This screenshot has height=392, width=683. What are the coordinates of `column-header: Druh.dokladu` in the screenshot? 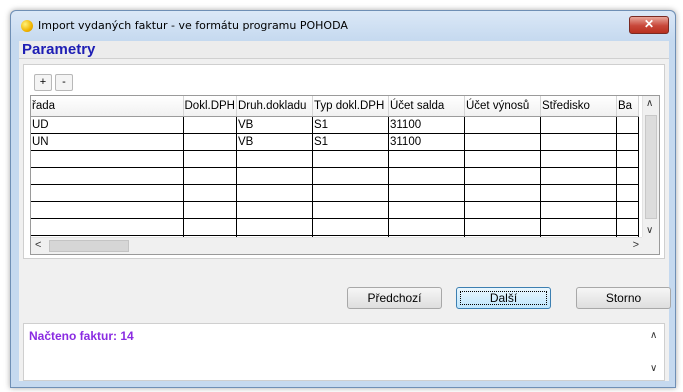 It's located at (274, 106).